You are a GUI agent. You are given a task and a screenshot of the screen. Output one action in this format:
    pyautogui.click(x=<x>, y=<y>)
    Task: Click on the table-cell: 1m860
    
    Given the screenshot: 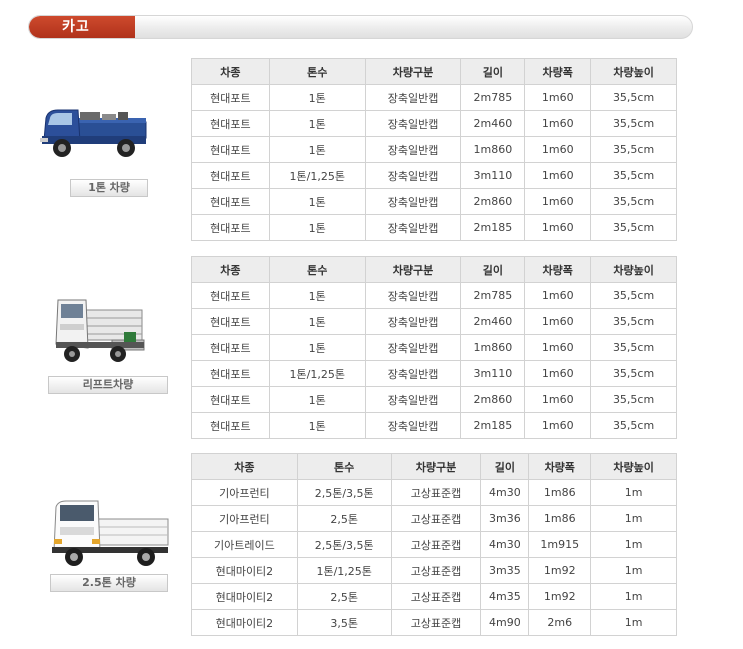 What is the action you would take?
    pyautogui.click(x=493, y=347)
    